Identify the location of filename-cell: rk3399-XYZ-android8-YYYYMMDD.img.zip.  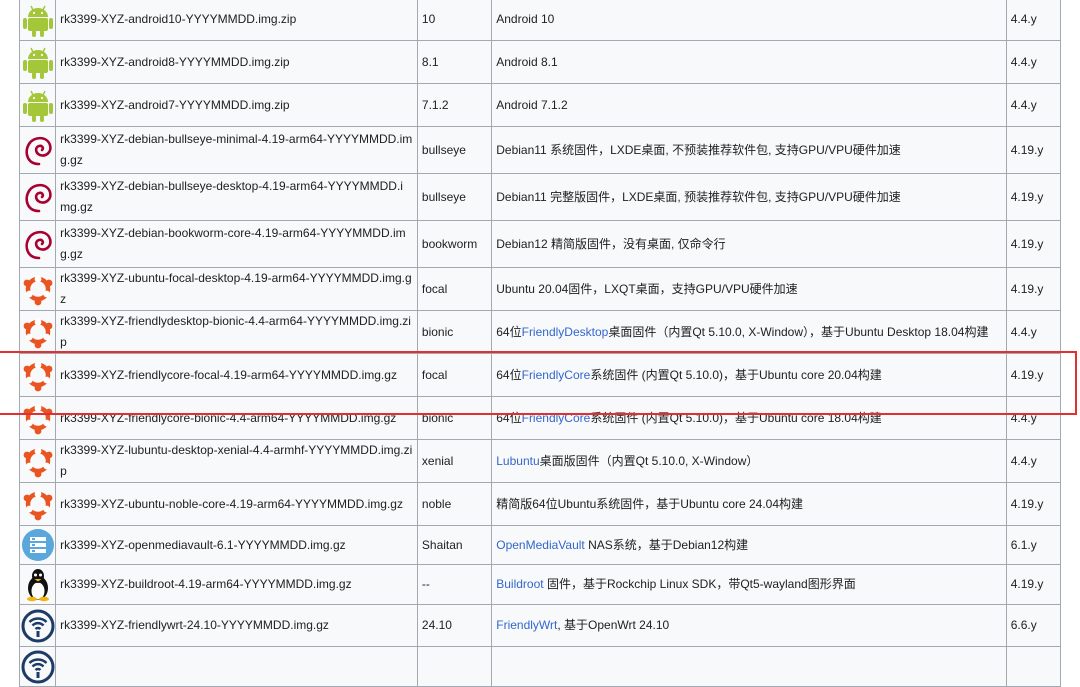
(236, 62).